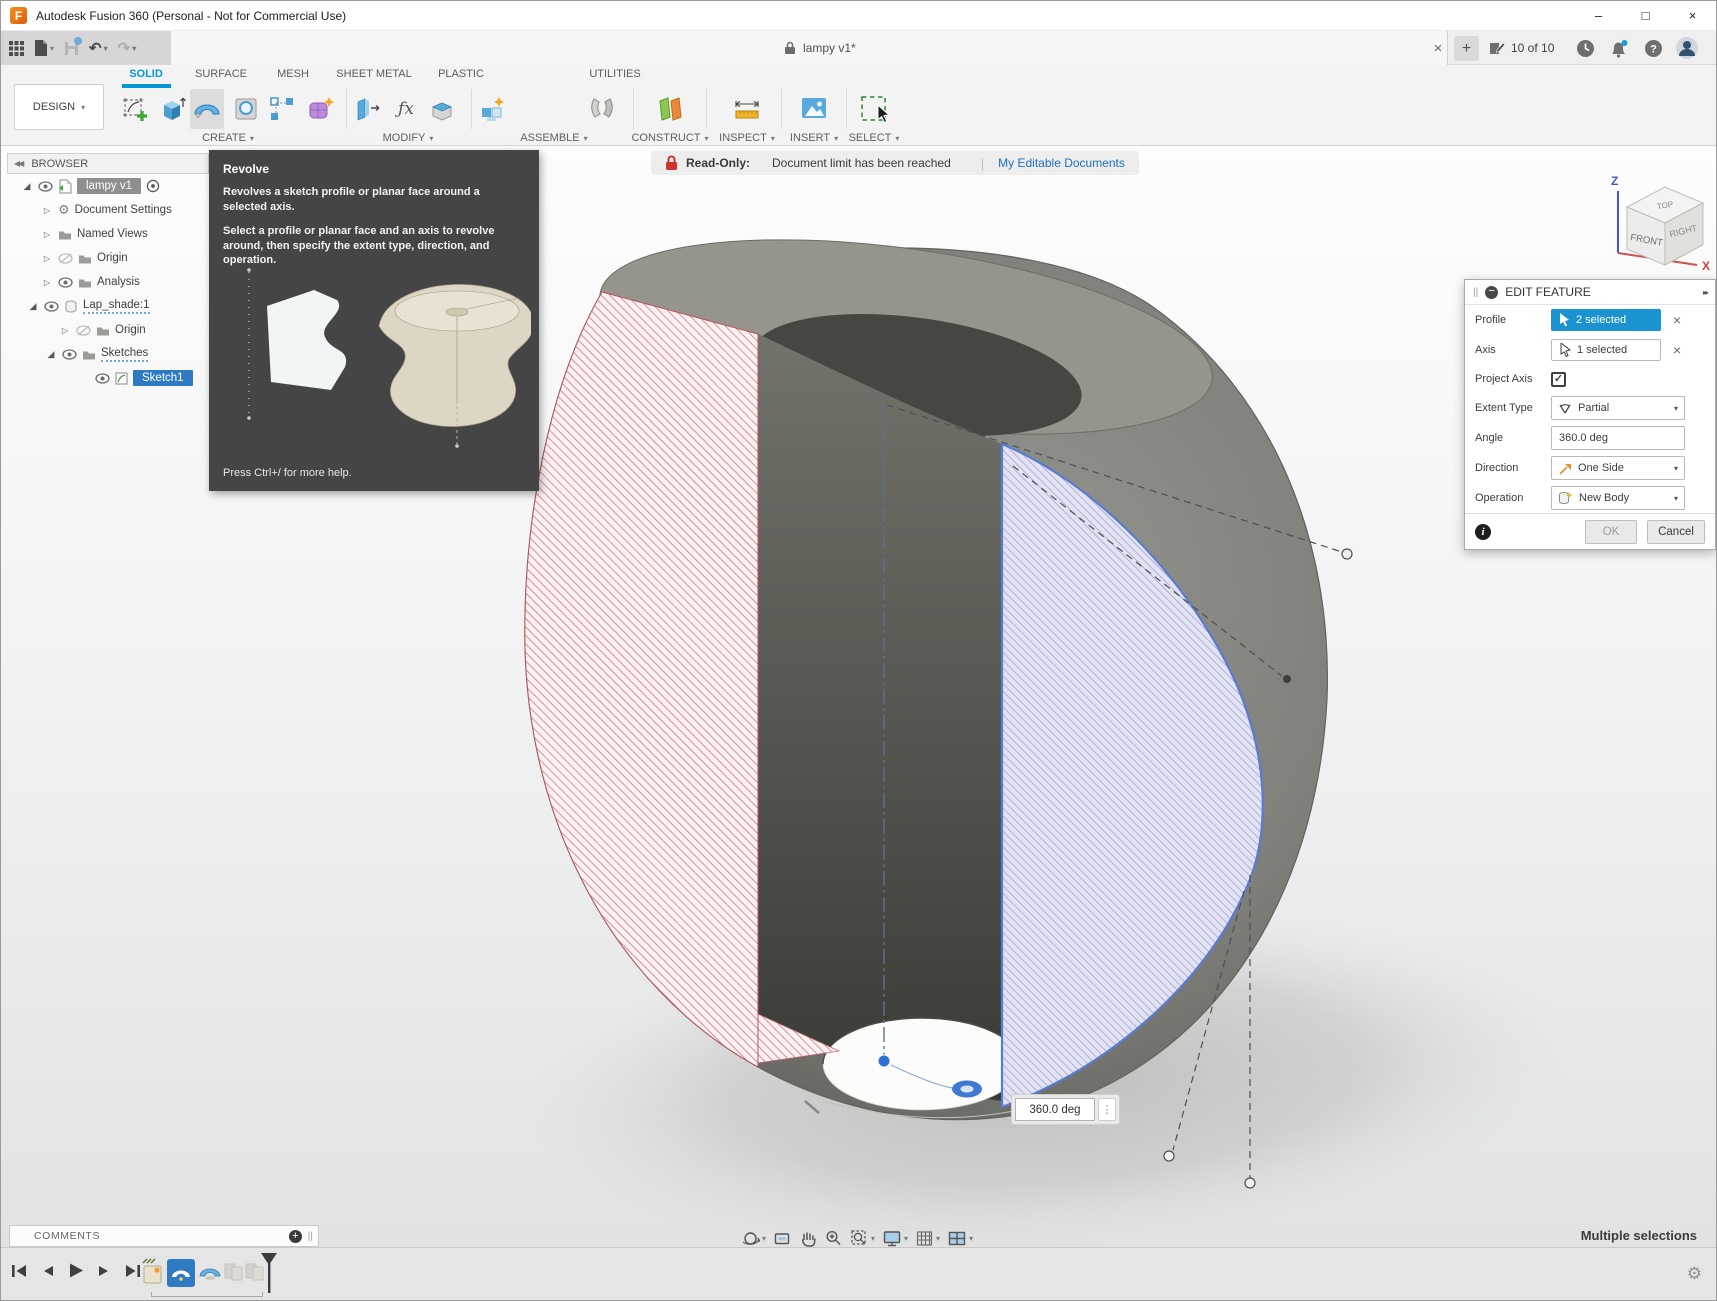  What do you see at coordinates (1055, 1109) in the screenshot?
I see `angle-value-input` at bounding box center [1055, 1109].